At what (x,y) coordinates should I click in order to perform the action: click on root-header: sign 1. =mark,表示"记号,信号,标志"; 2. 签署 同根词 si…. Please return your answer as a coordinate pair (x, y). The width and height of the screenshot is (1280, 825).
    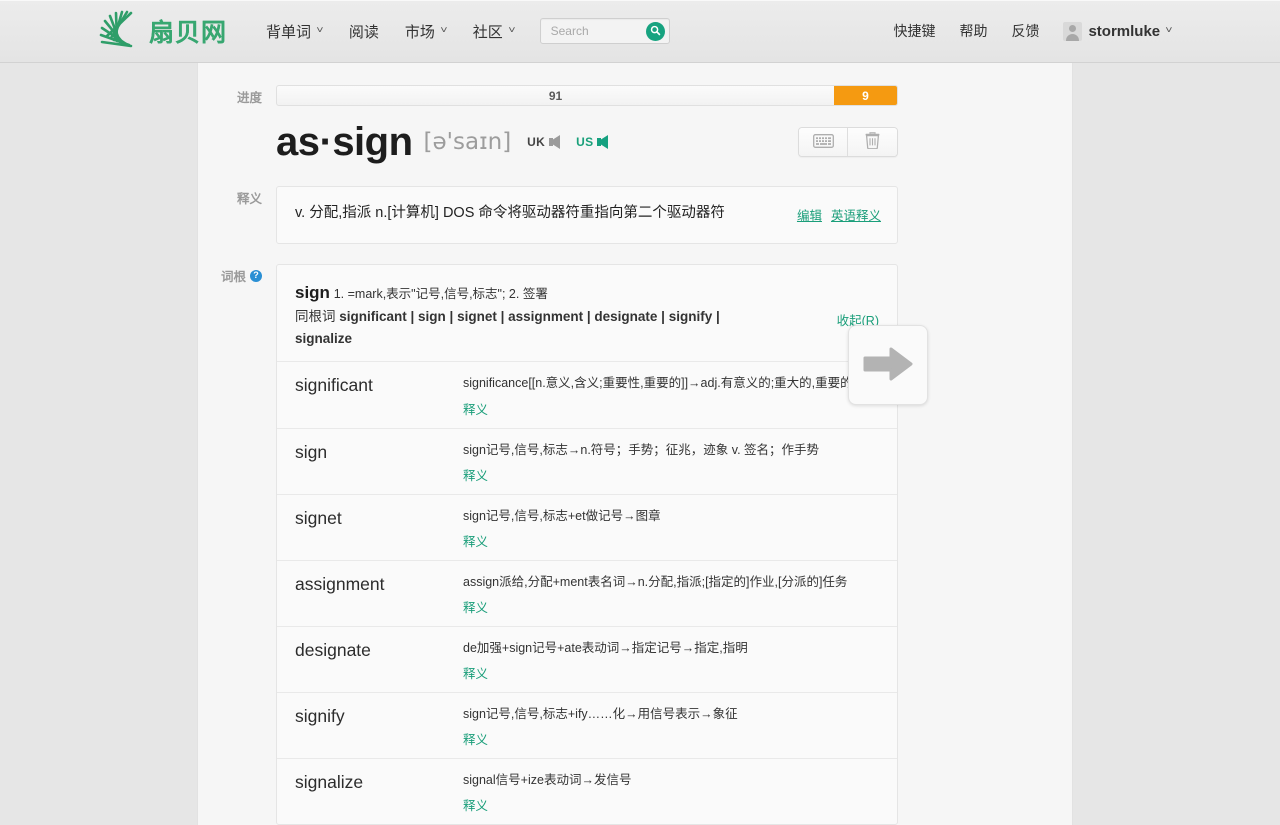
    Looking at the image, I should click on (587, 313).